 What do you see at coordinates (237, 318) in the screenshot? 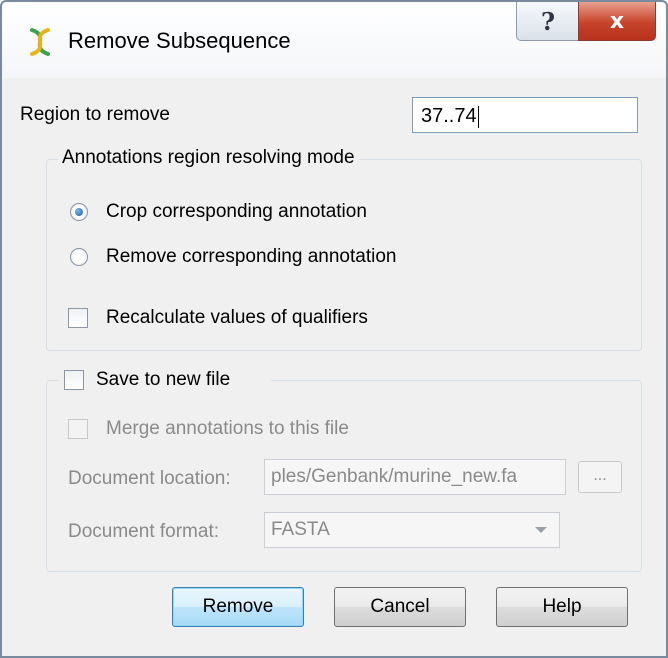
I see `recalculate-qualifiers-label: Recalculate values of qualifiers` at bounding box center [237, 318].